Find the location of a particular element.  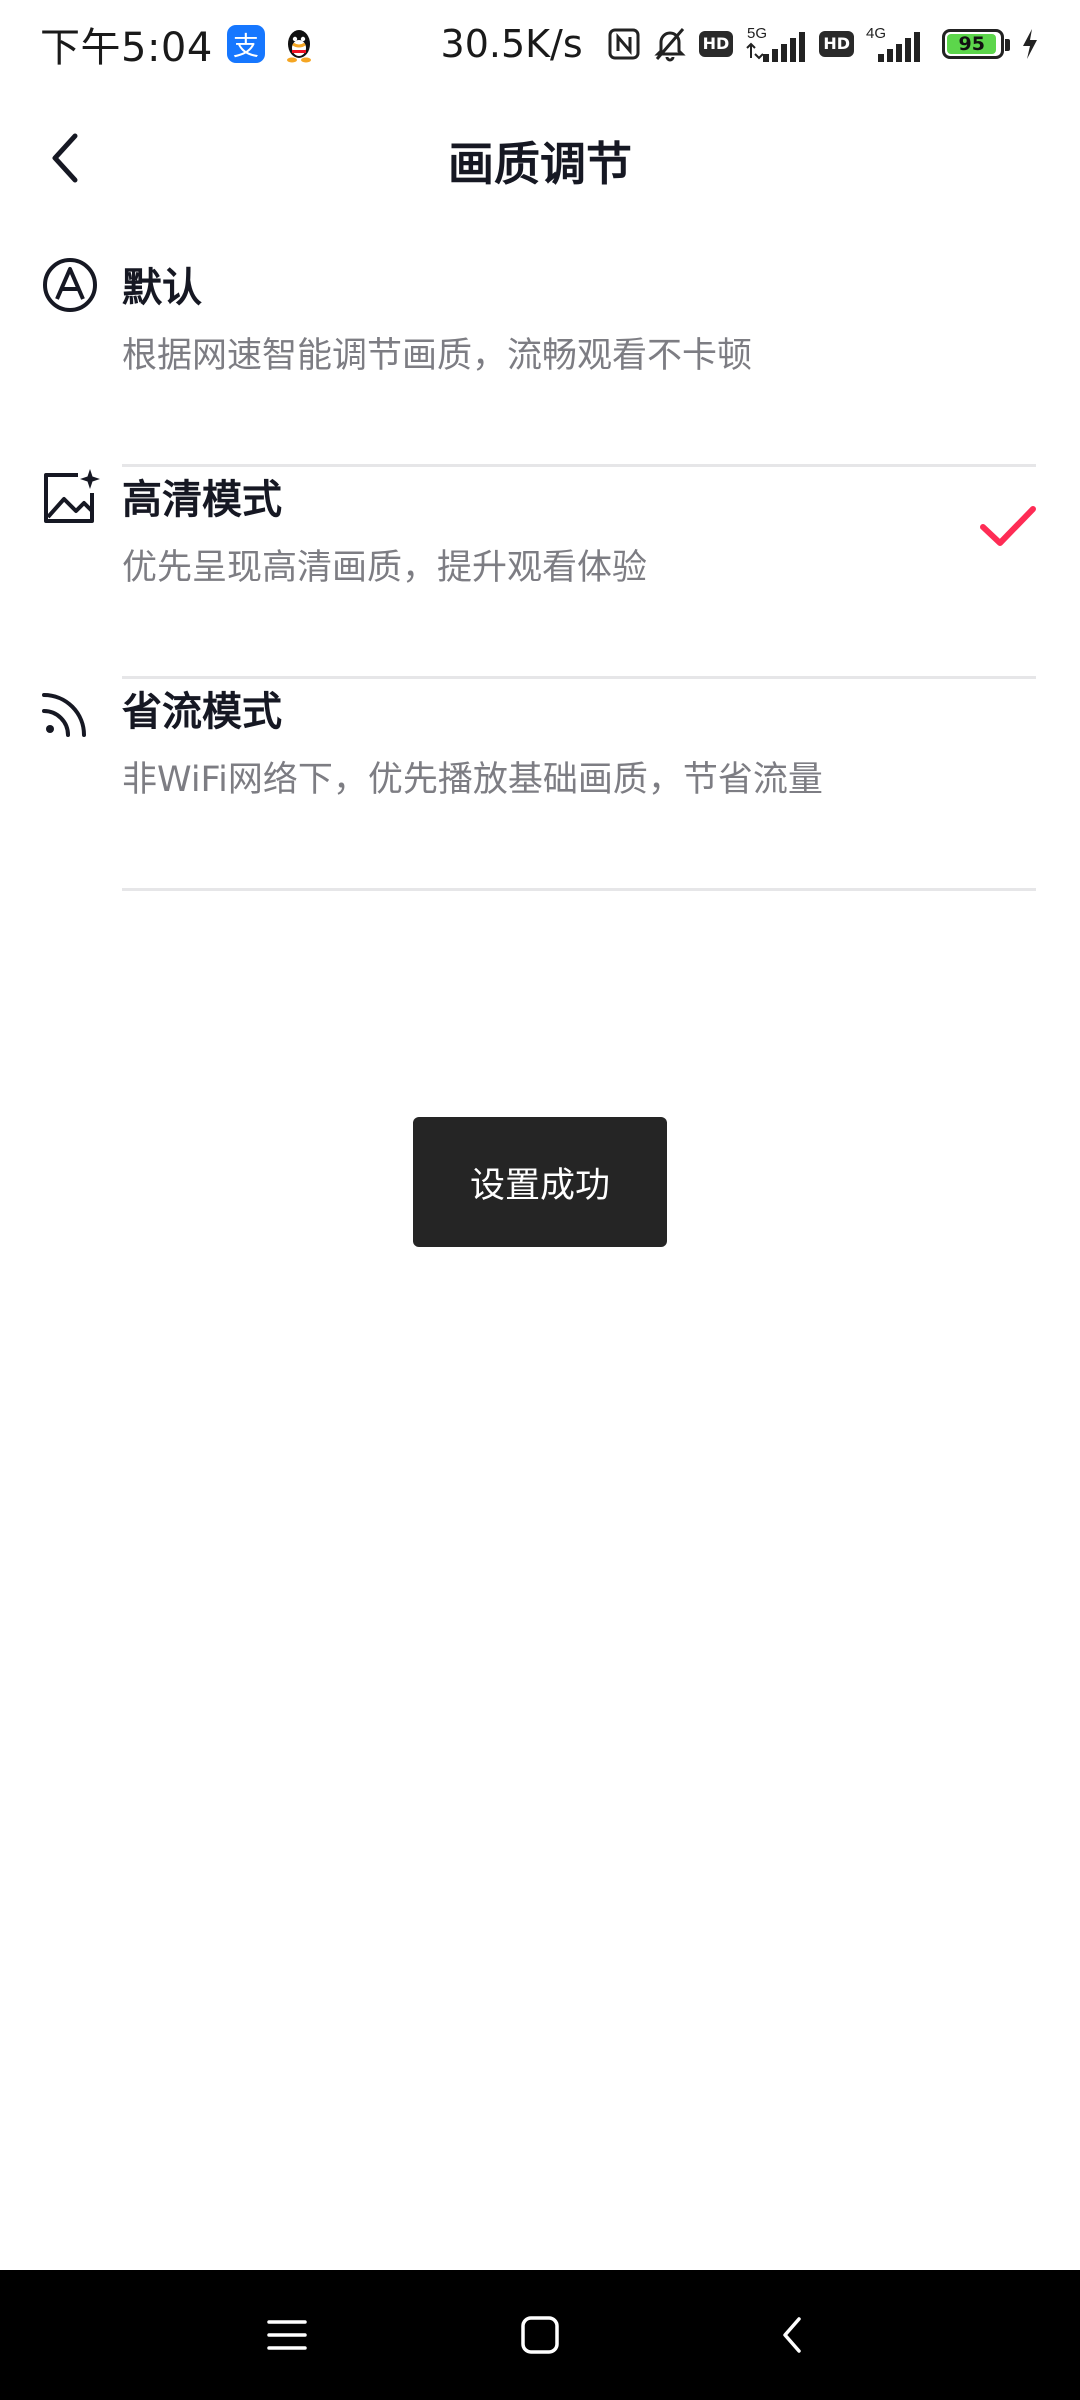

nfc-icon is located at coordinates (624, 44).